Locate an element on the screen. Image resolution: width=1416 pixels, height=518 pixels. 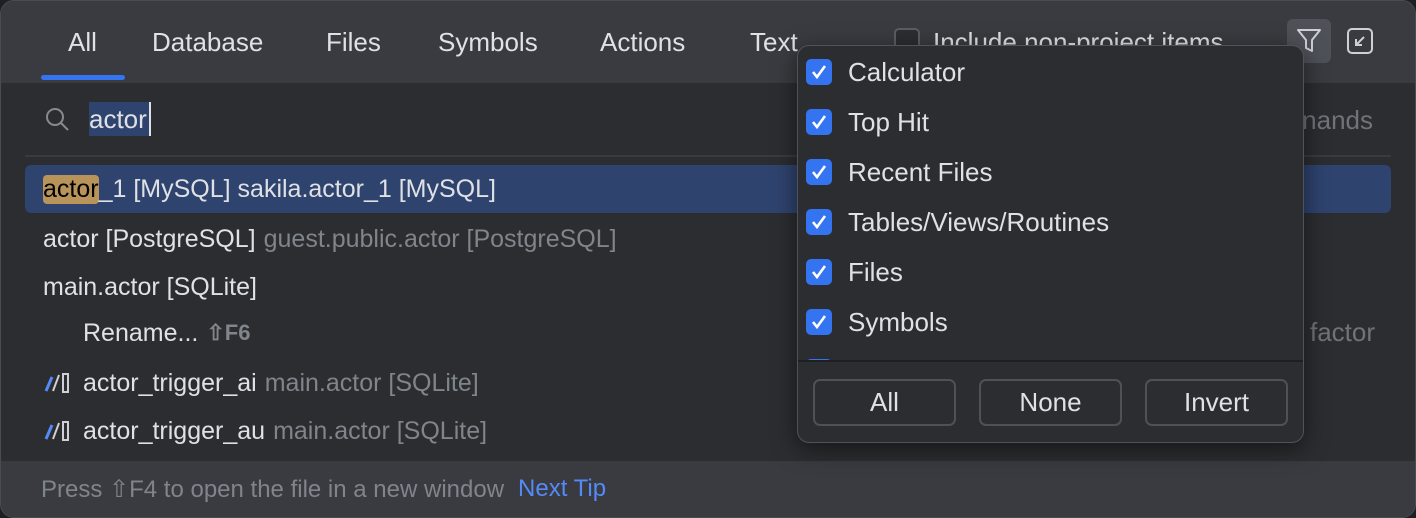
select-all-button: All is located at coordinates (884, 402).